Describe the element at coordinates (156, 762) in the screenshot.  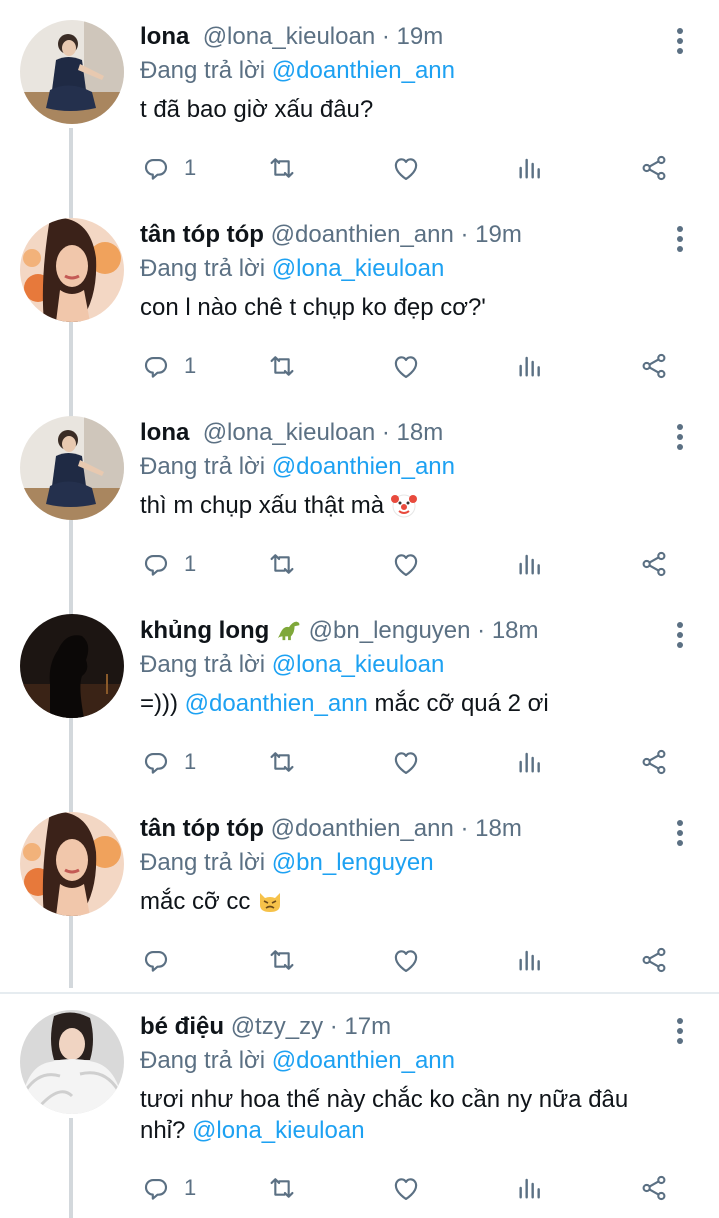
I see `reply-icon` at that location.